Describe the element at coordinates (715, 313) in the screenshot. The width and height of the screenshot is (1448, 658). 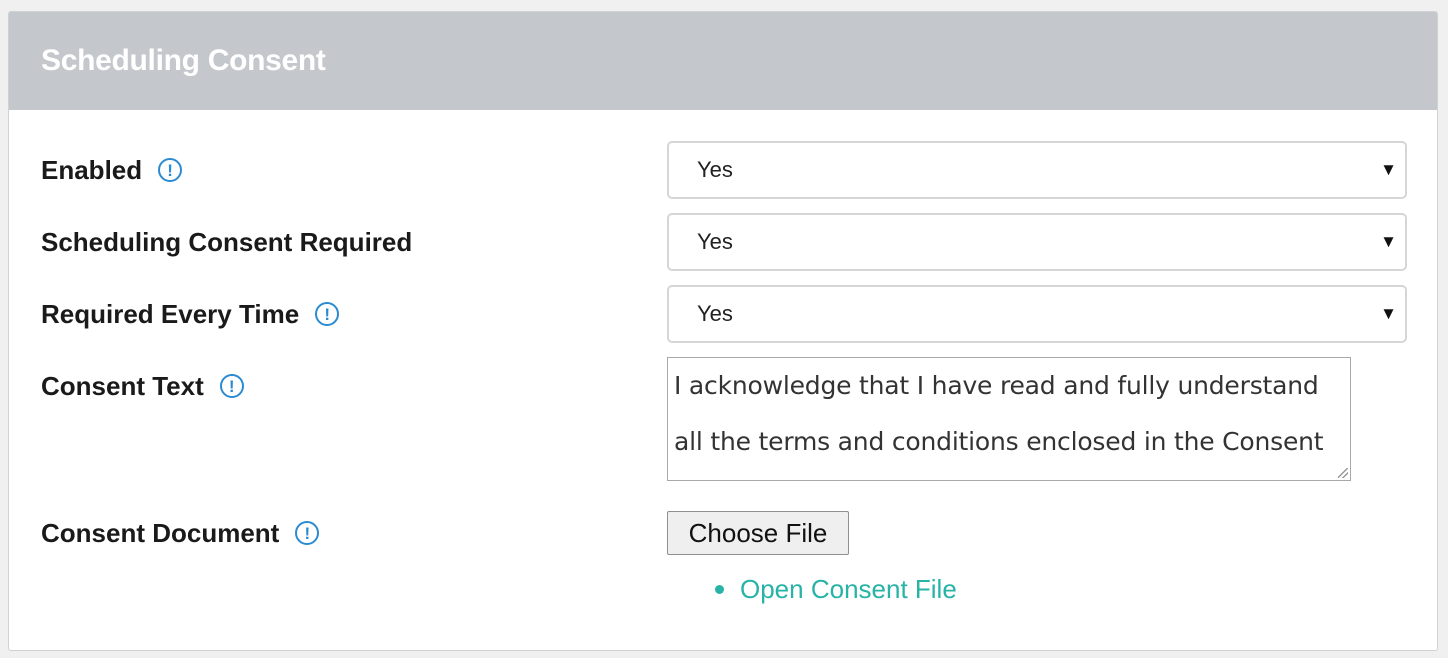
I see `required-every-time-select-value: Yes` at that location.